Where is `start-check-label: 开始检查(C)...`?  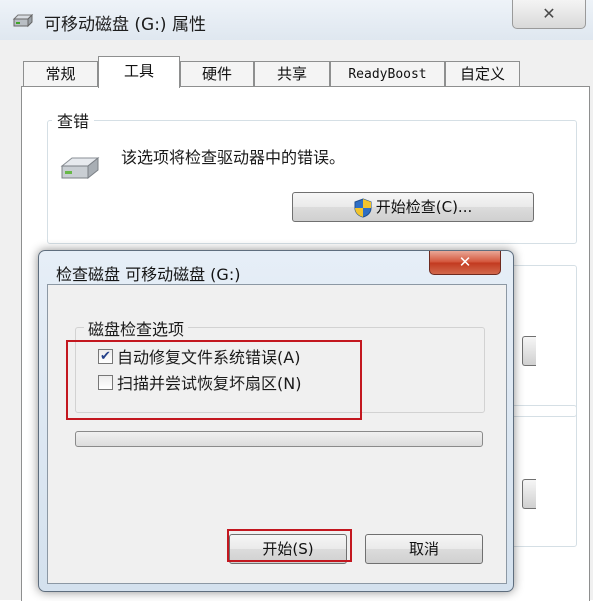
start-check-label: 开始检查(C)... is located at coordinates (424, 207).